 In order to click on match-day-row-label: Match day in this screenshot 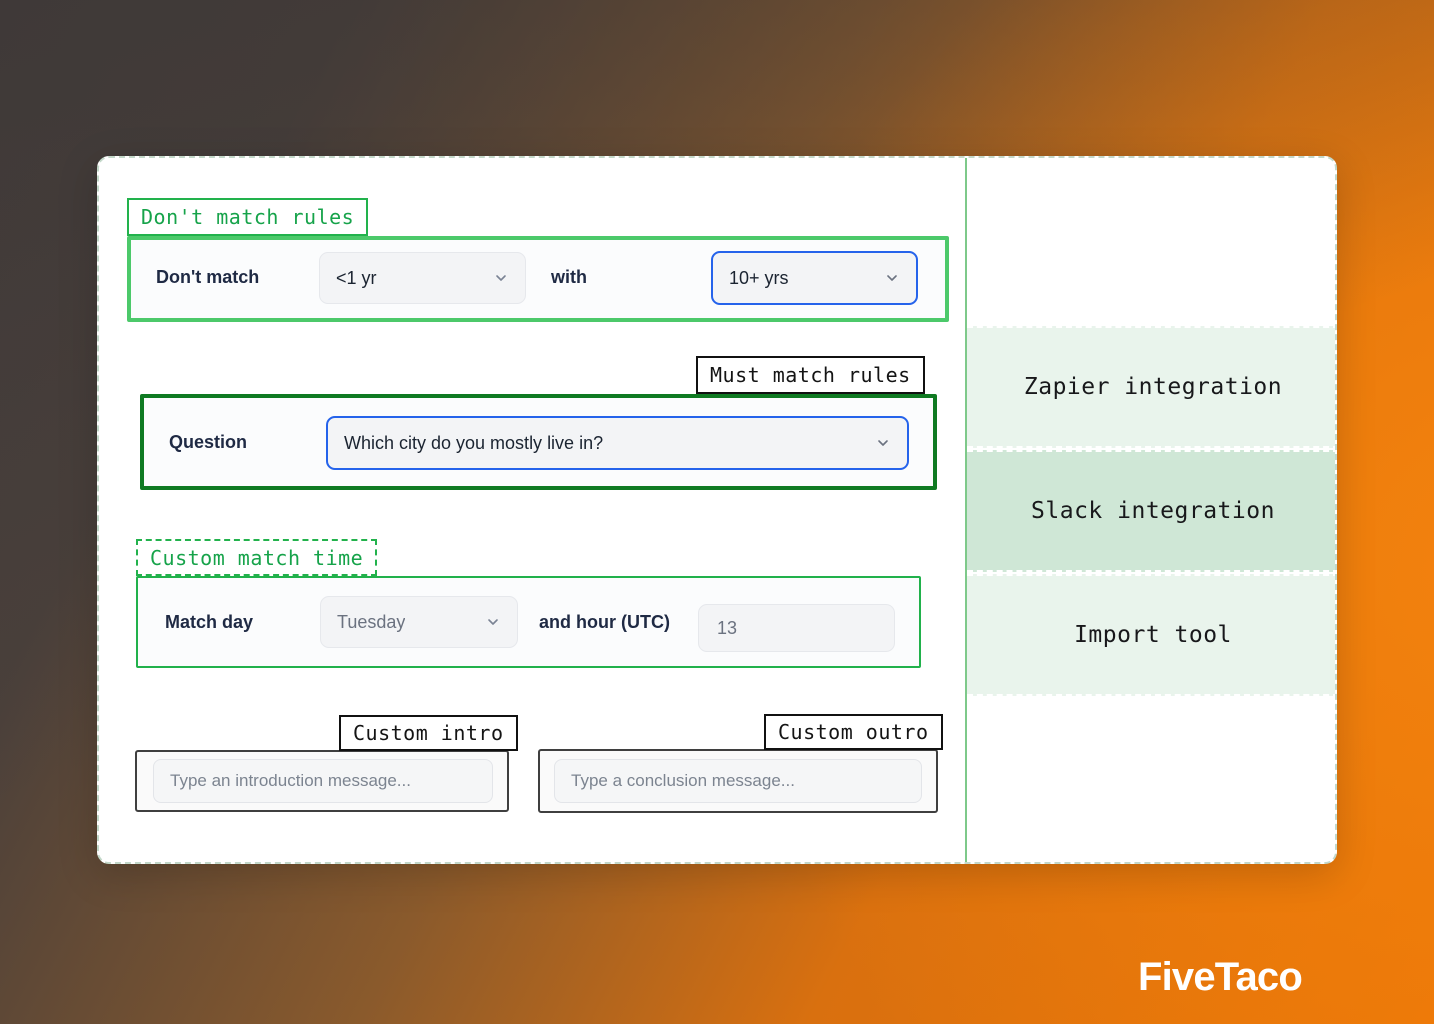, I will do `click(209, 622)`.